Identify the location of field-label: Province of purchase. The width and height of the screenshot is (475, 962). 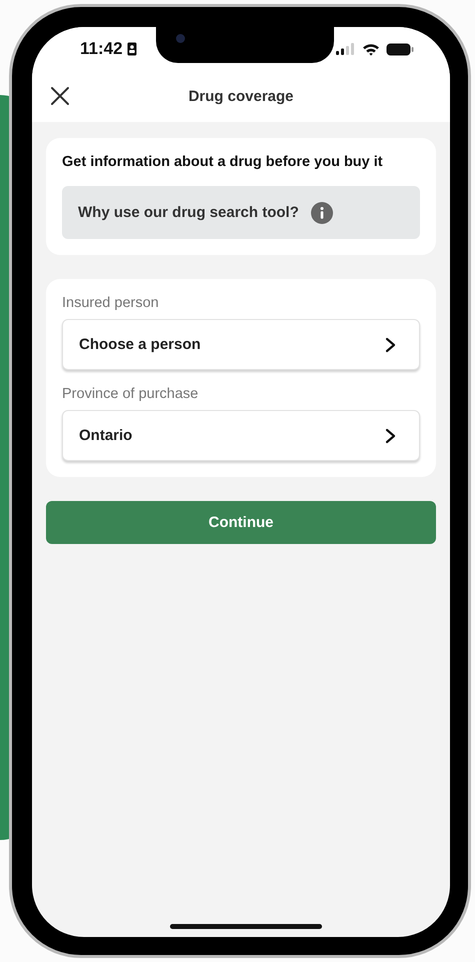
(131, 394).